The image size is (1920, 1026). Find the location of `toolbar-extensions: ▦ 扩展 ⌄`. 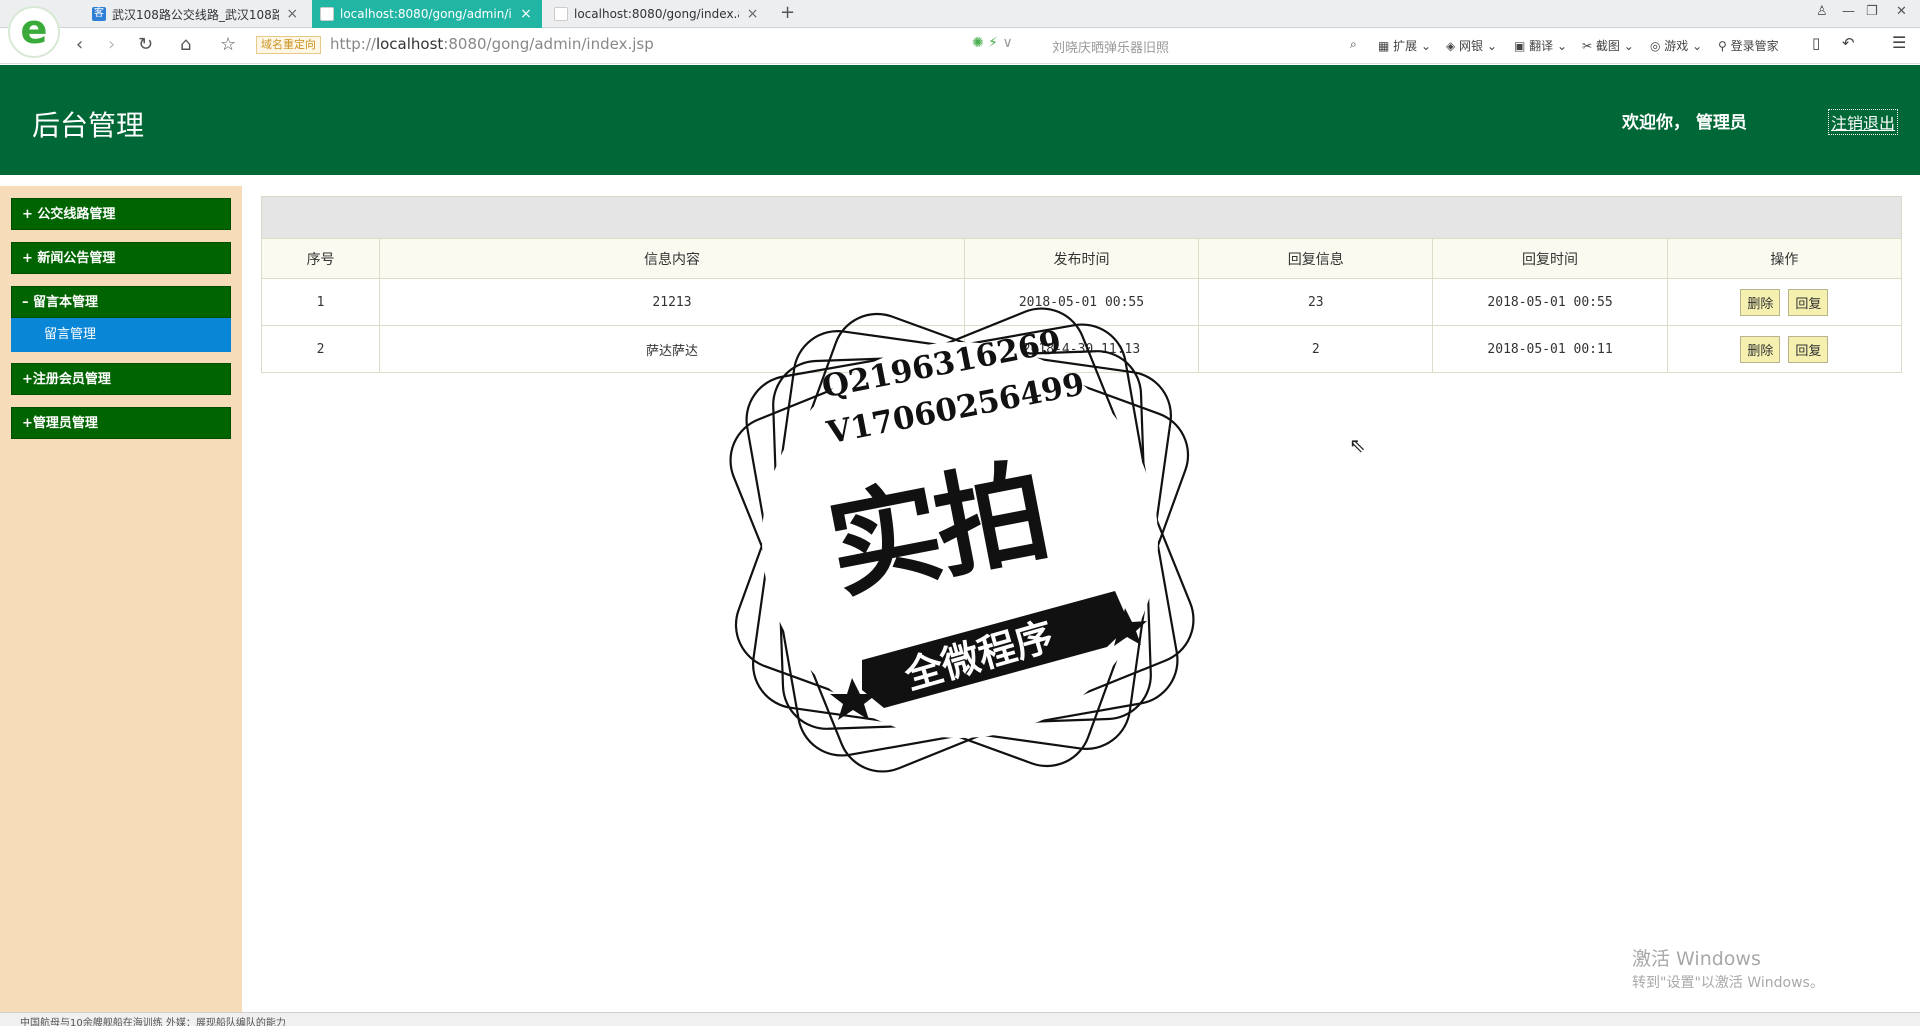

toolbar-extensions: ▦ 扩展 ⌄ is located at coordinates (1404, 45).